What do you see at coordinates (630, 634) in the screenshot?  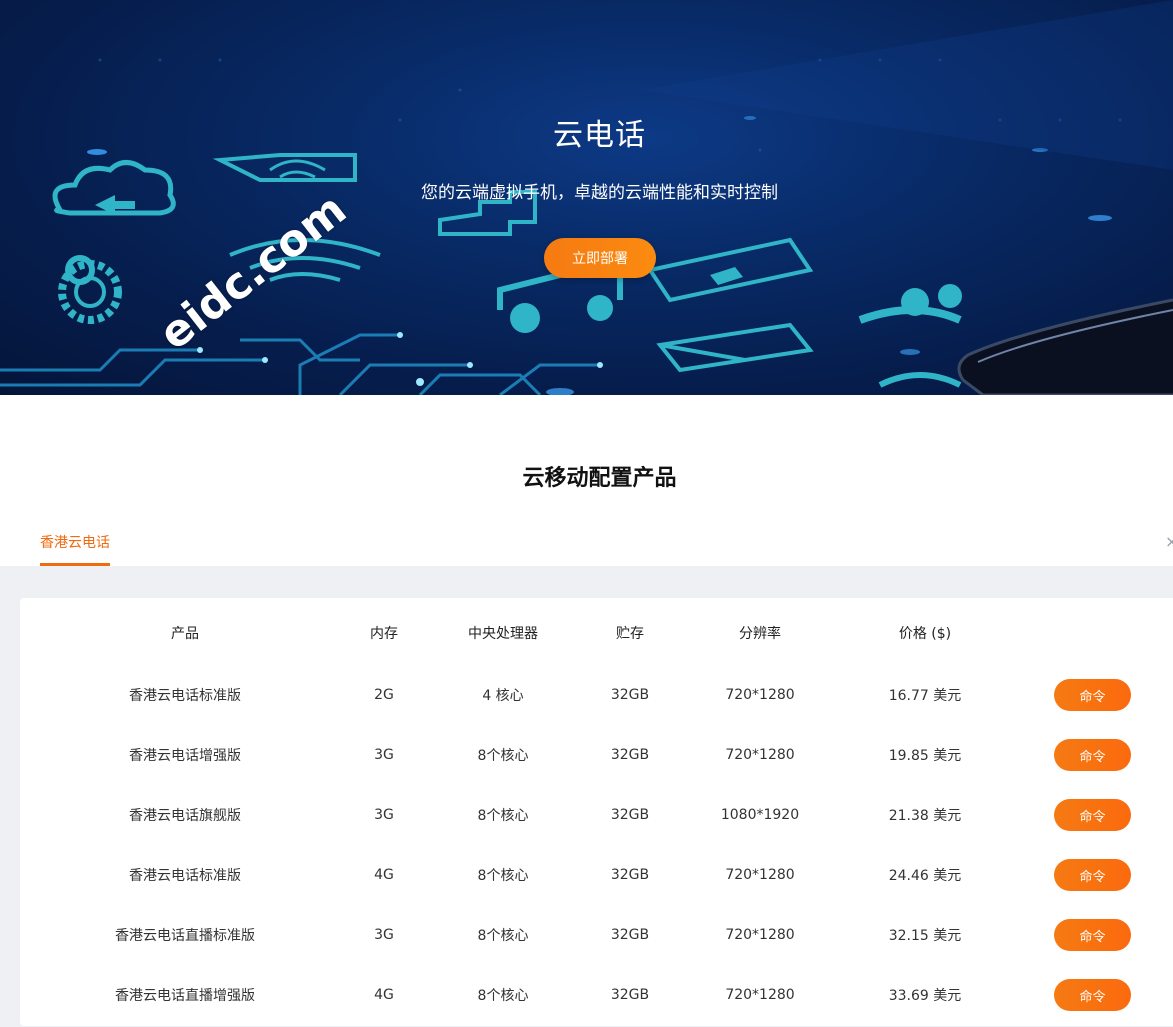 I see `header-storage: 贮存` at bounding box center [630, 634].